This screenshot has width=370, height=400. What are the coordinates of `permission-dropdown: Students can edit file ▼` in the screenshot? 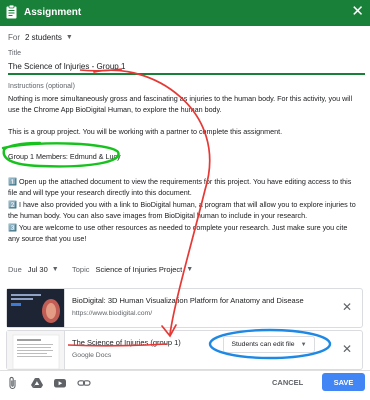 It's located at (269, 344).